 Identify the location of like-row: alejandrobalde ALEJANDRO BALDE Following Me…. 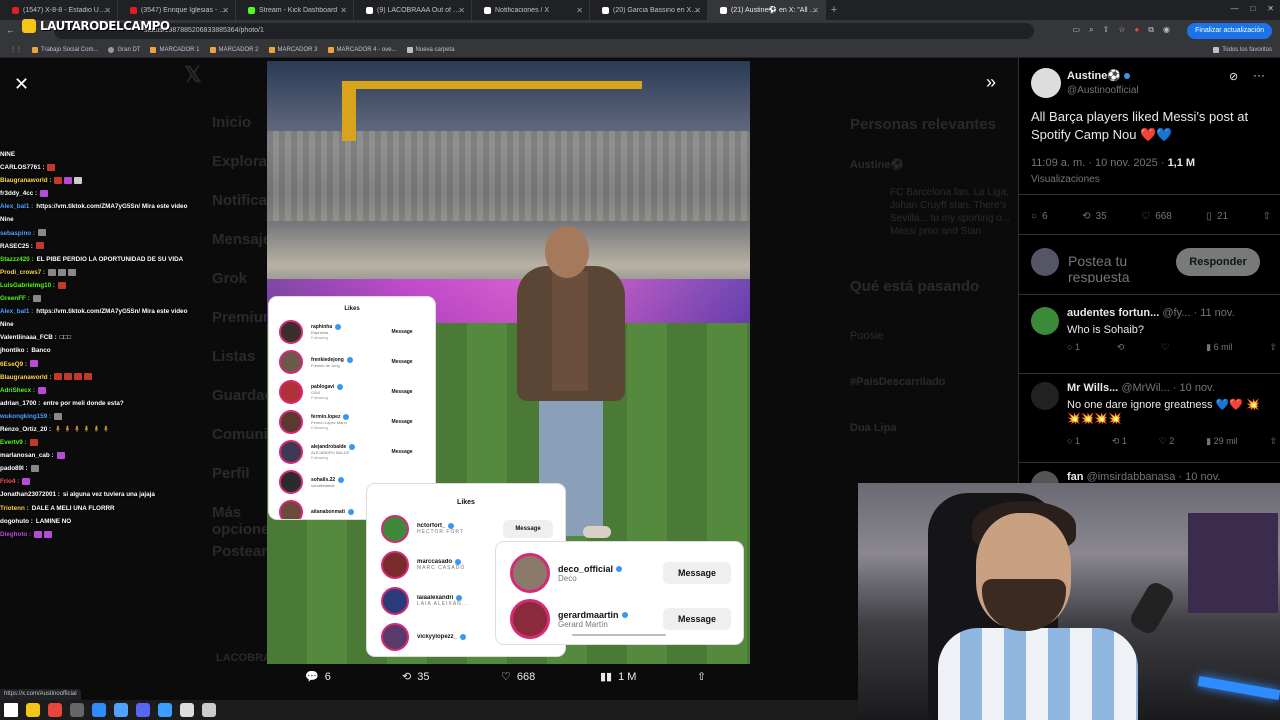
(352, 452).